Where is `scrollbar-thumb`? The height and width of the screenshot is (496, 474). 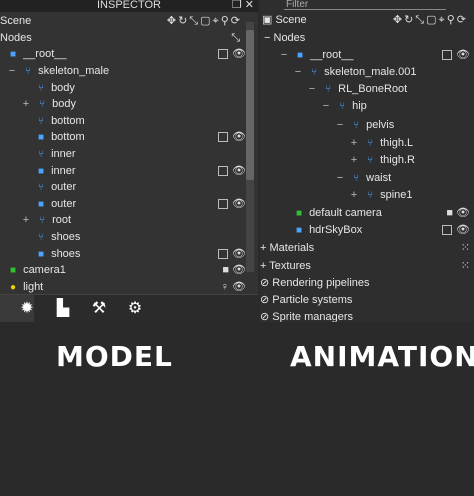
scrollbar-thumb is located at coordinates (250, 105).